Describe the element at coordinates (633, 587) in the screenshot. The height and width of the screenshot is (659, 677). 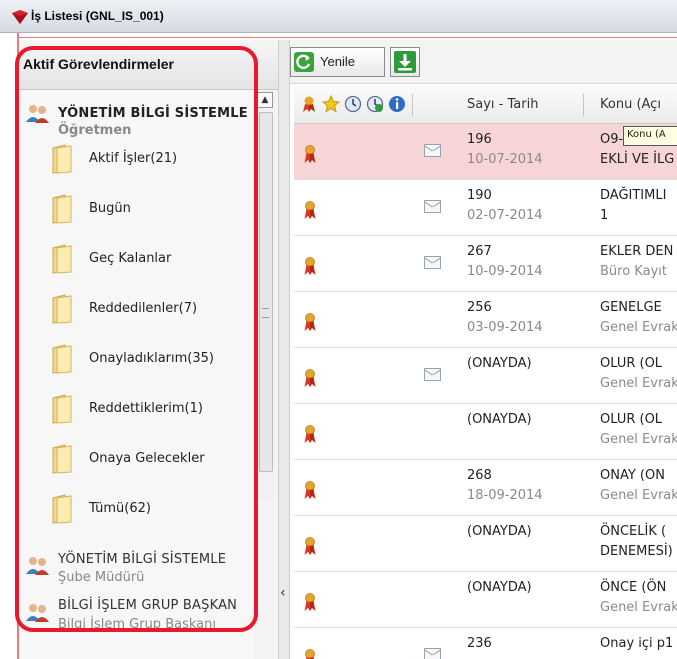
I see `cell-konu: ÖNCE (ÖN` at that location.